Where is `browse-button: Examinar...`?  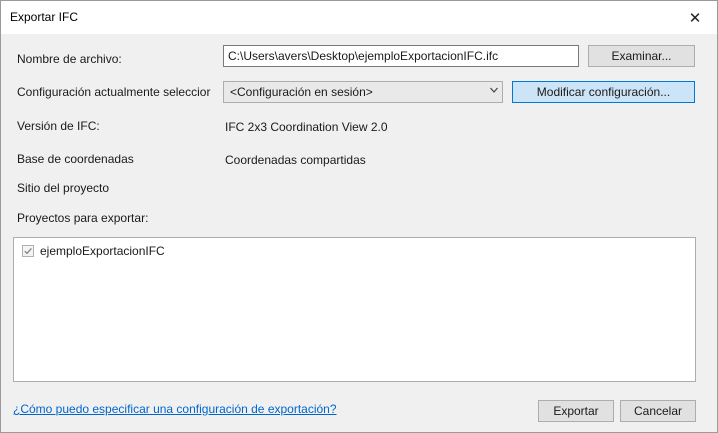
browse-button: Examinar... is located at coordinates (641, 56).